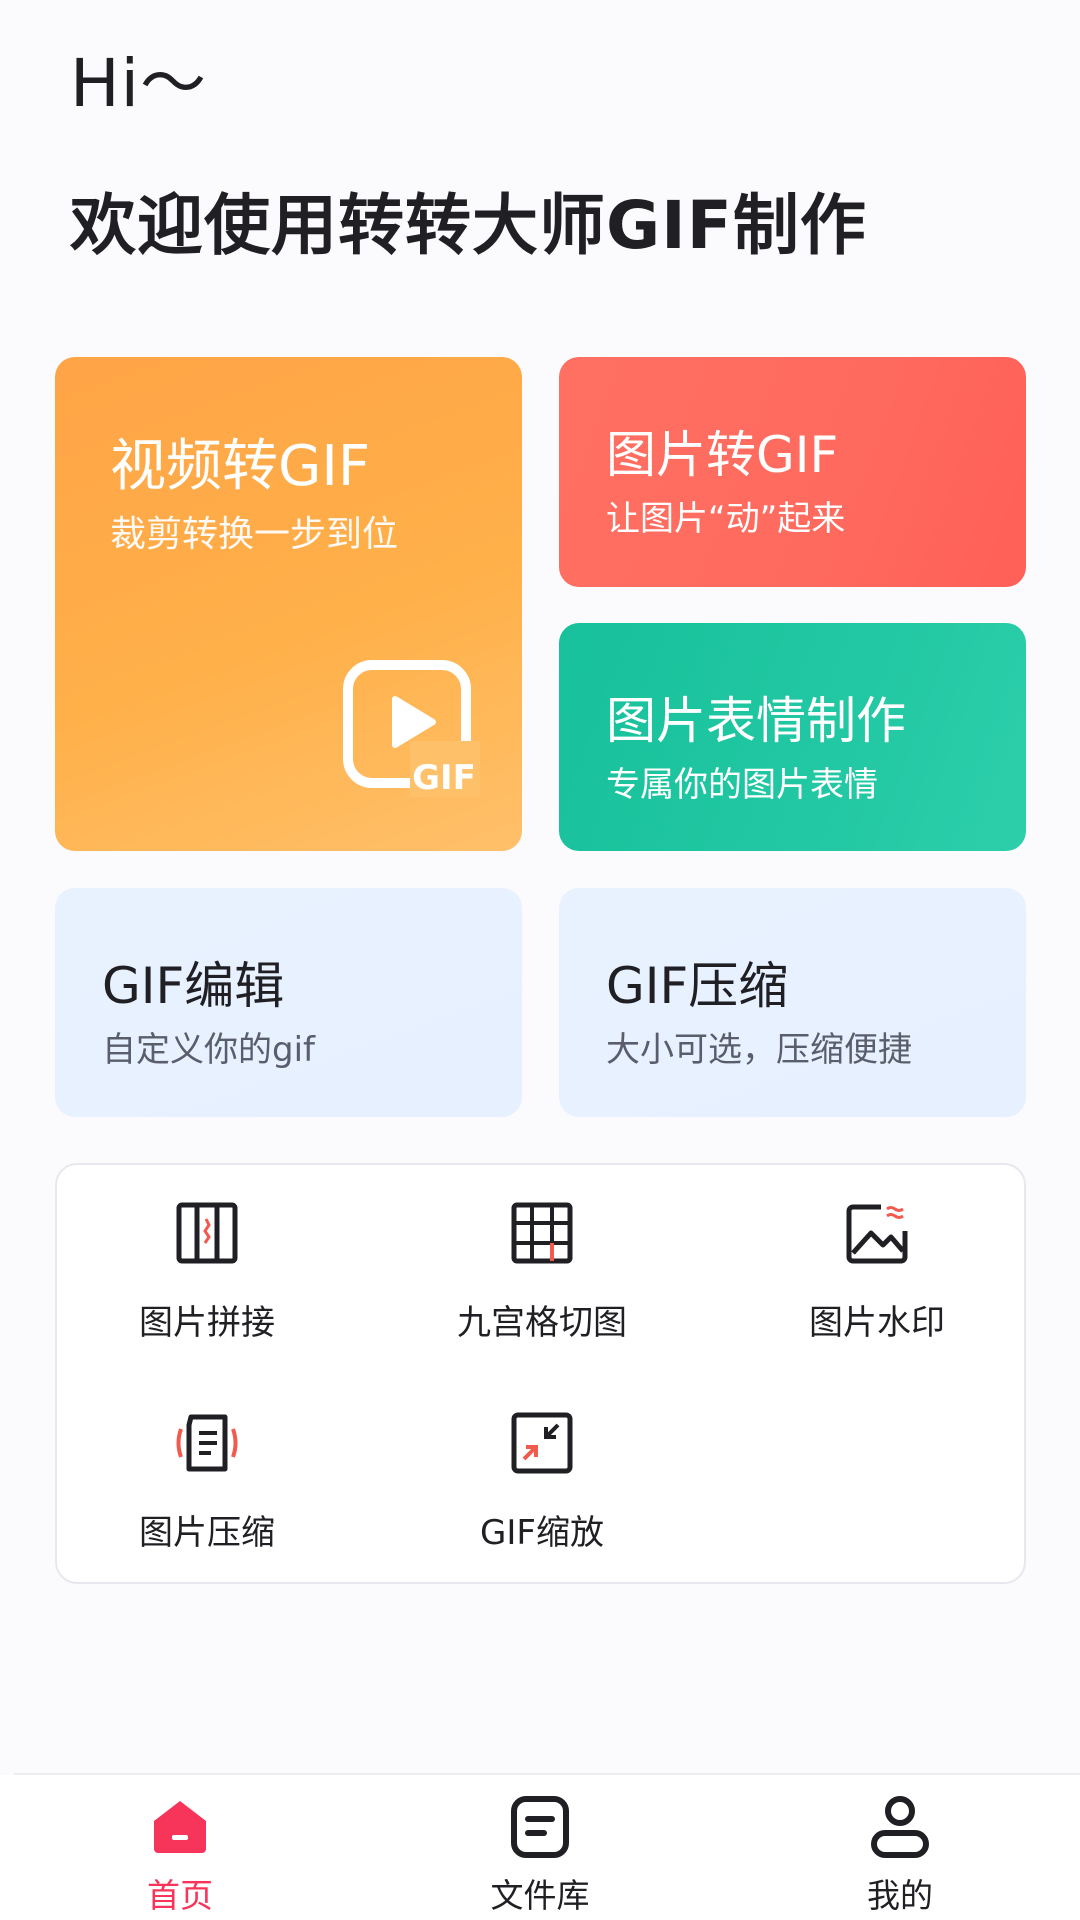  I want to click on gif-compress-title: GIF压缩, so click(697, 986).